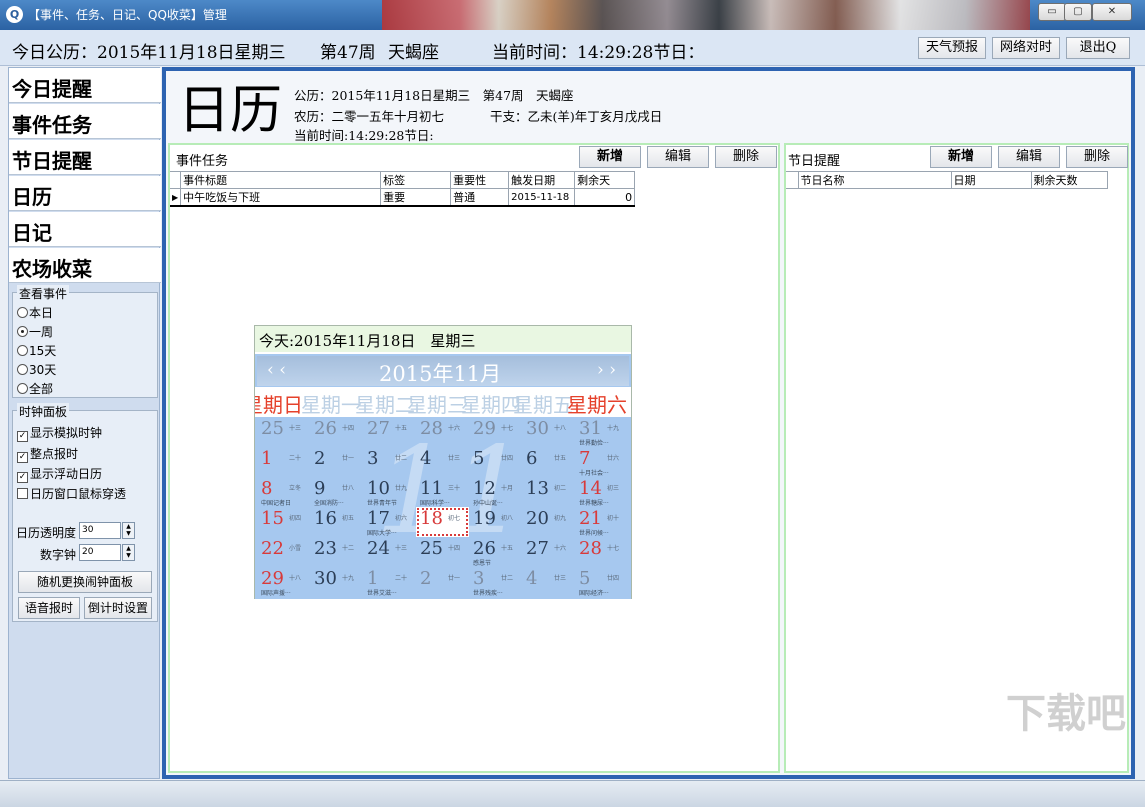 This screenshot has width=1145, height=807. Describe the element at coordinates (1097, 157) in the screenshot. I see `holiday-delete-button: 删除` at that location.